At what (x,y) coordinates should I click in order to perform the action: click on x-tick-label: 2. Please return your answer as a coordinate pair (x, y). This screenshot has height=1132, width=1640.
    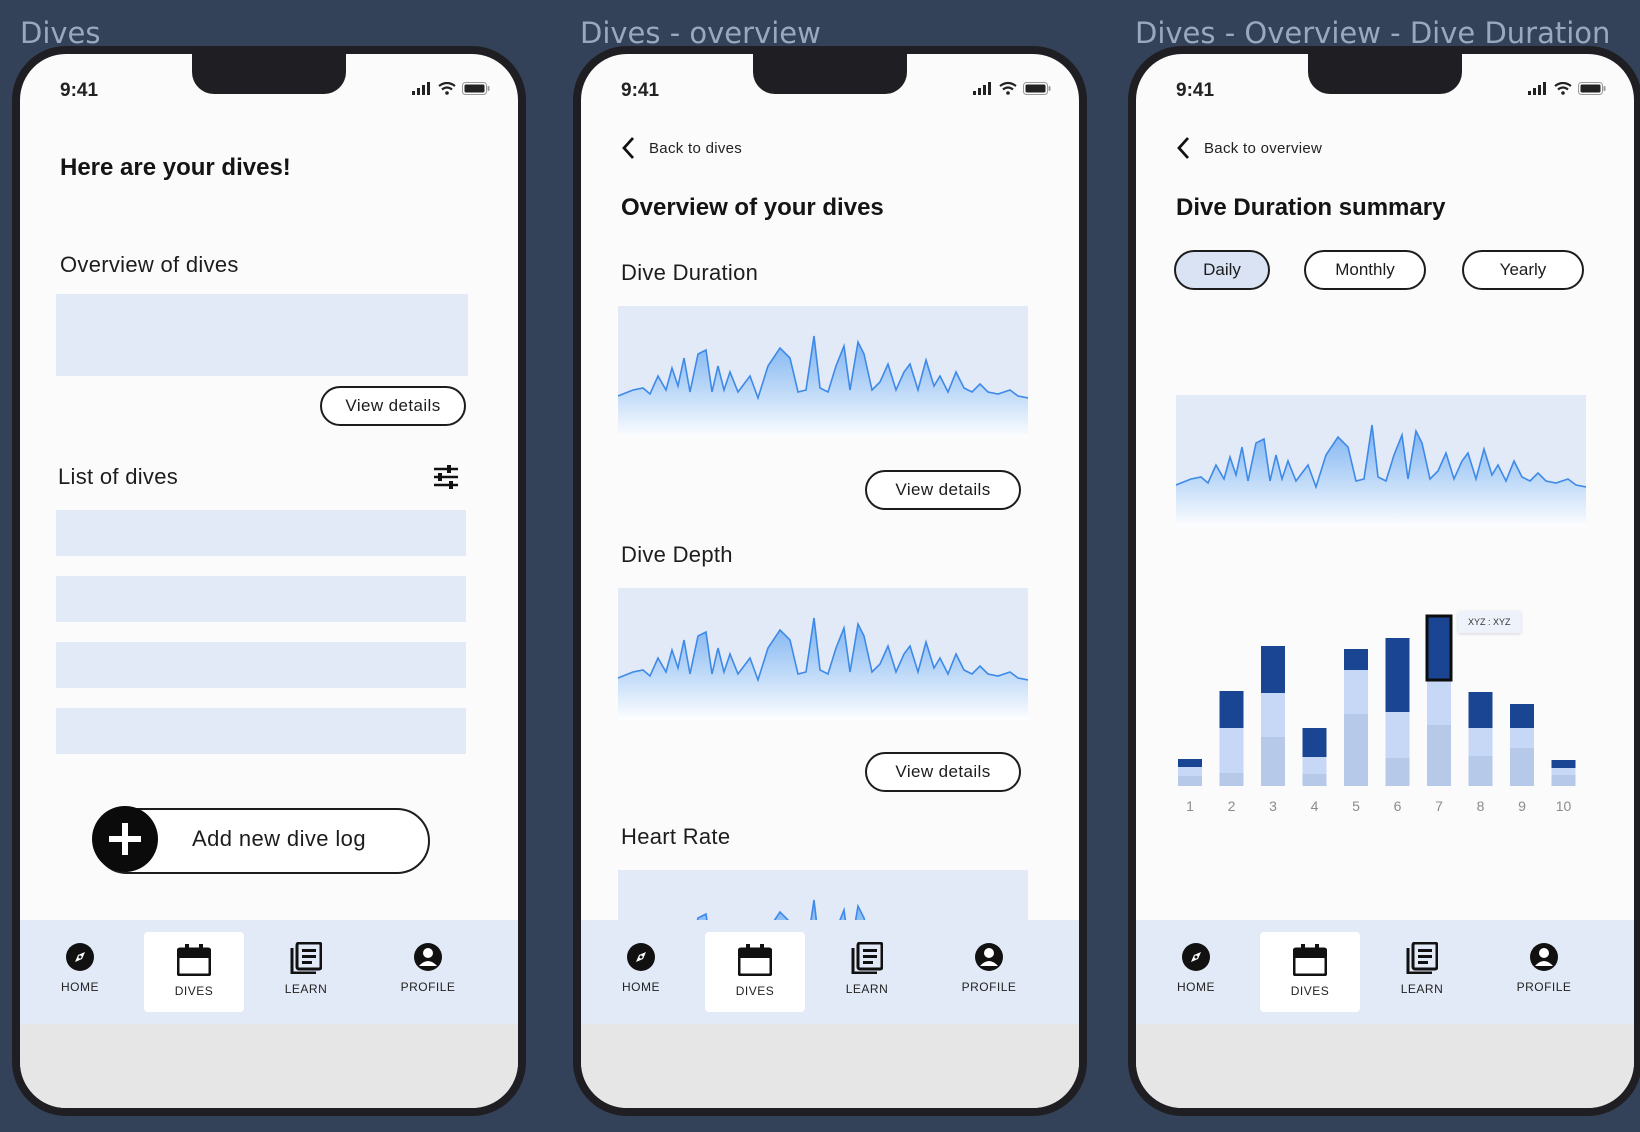
    Looking at the image, I should click on (1231, 806).